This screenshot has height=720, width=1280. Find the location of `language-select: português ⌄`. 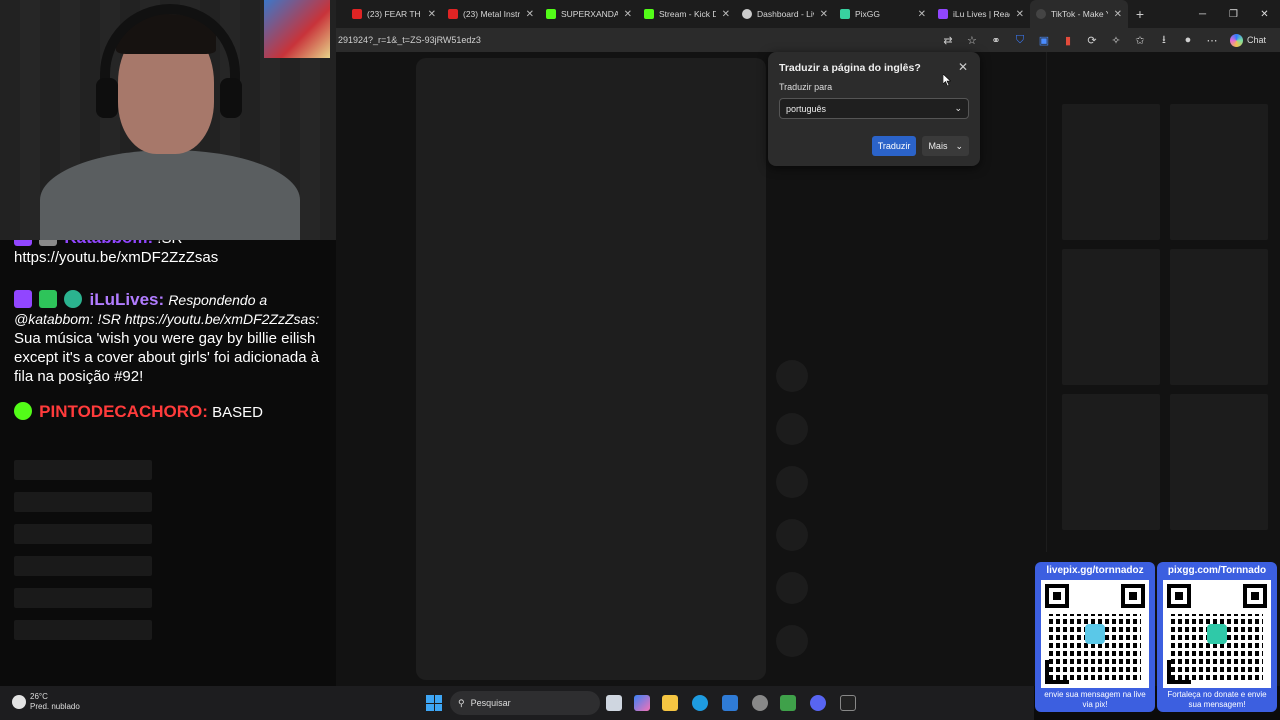

language-select: português ⌄ is located at coordinates (874, 108).